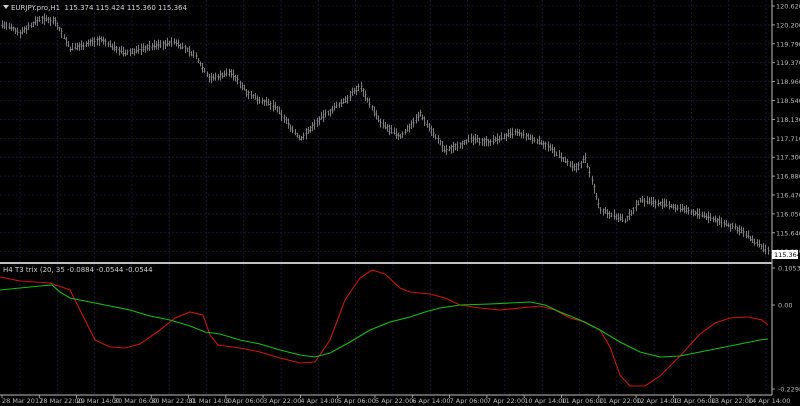 This screenshot has height=406, width=800. I want to click on time-tick-label: 3 Apr 22:00, so click(282, 401).